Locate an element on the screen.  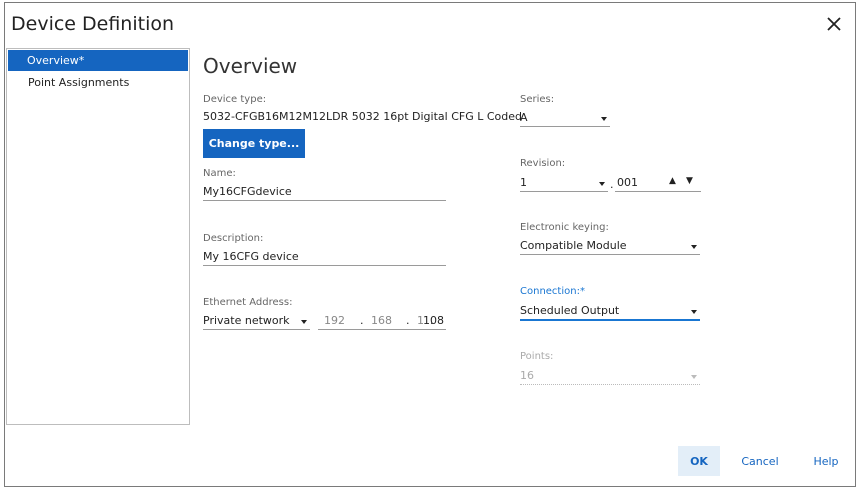
revision-major-value: 1 is located at coordinates (523, 182).